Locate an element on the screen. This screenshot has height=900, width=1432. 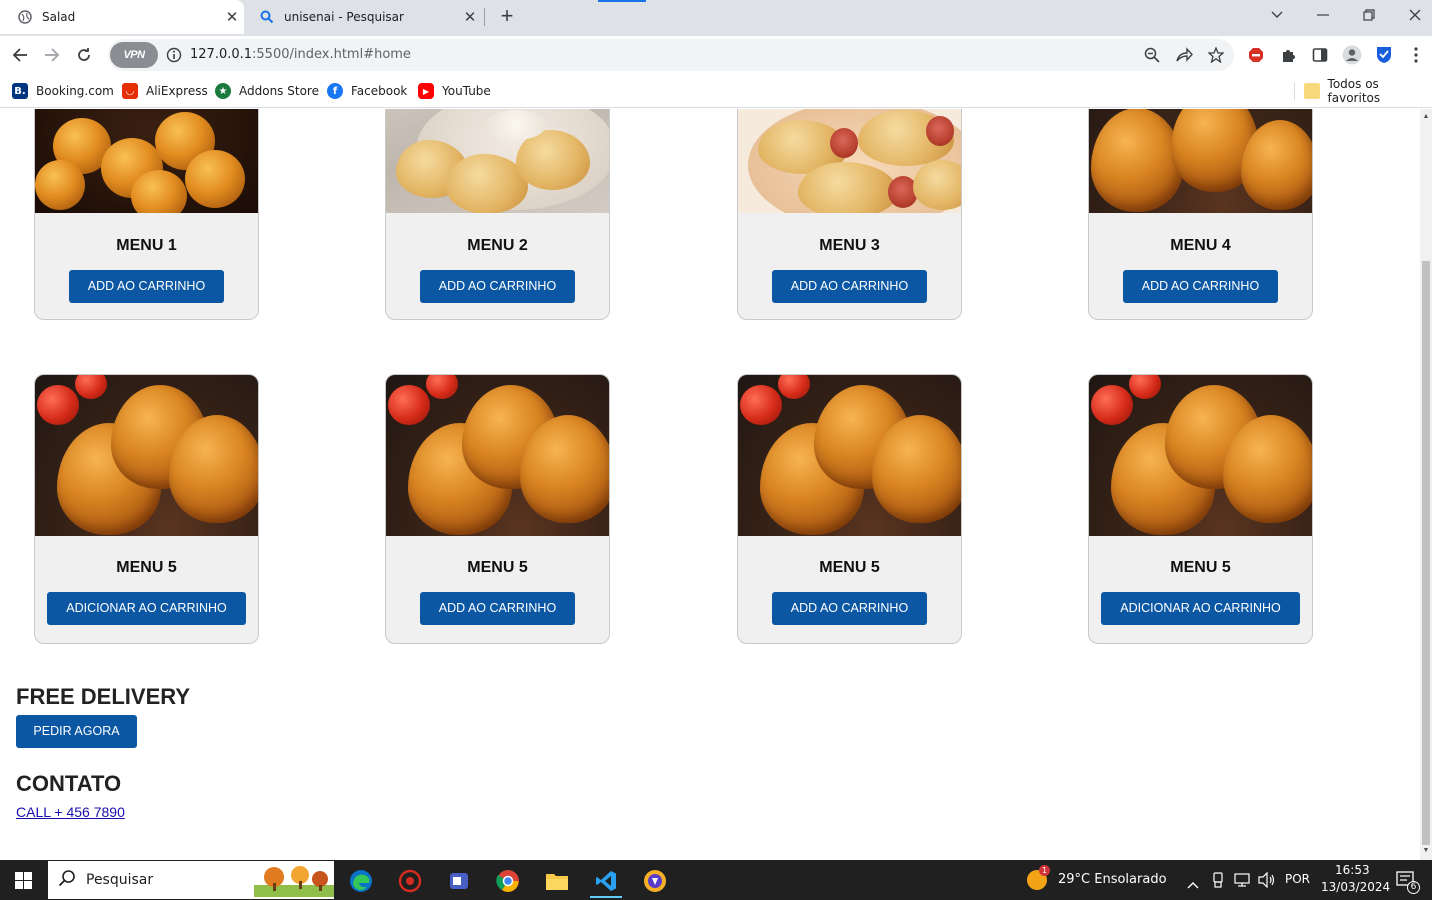
scroll-up-arrow-icon: ▲ is located at coordinates (1426, 117).